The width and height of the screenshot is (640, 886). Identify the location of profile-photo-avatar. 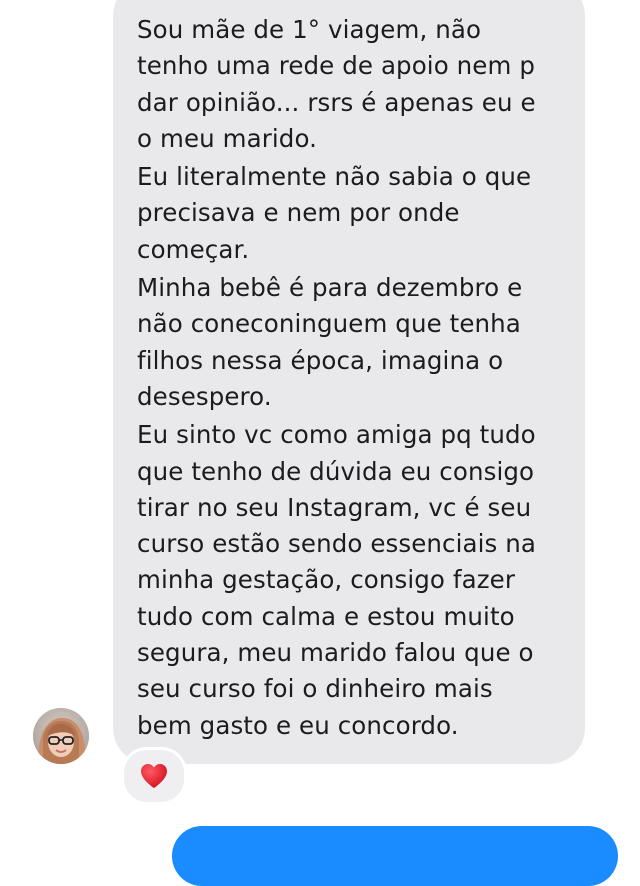
(61, 736).